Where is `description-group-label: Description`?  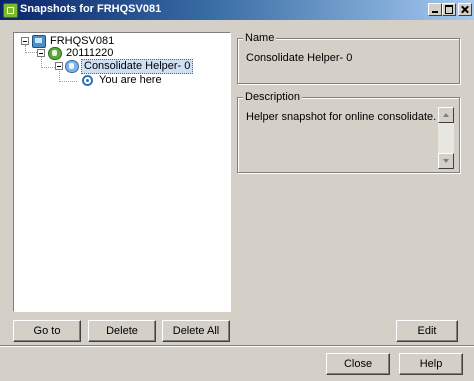 description-group-label: Description is located at coordinates (273, 97).